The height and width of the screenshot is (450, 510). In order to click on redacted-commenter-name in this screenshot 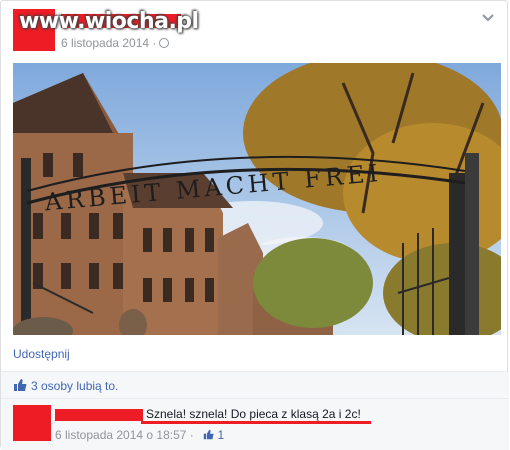, I will do `click(99, 415)`.